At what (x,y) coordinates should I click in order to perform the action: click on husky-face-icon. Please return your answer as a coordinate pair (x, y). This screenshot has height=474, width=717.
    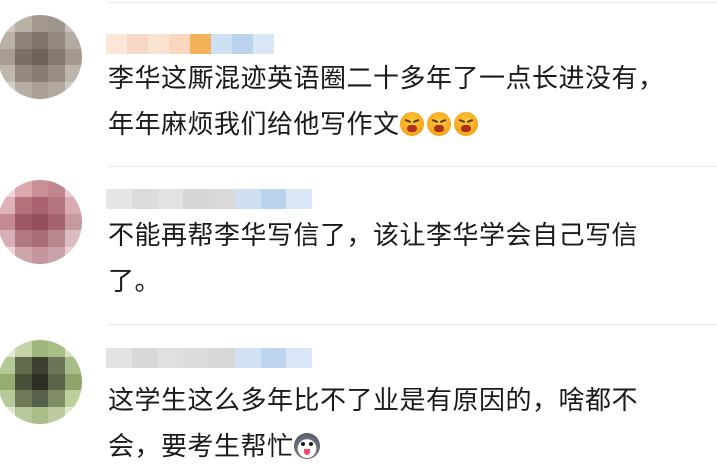
    Looking at the image, I should click on (306, 446).